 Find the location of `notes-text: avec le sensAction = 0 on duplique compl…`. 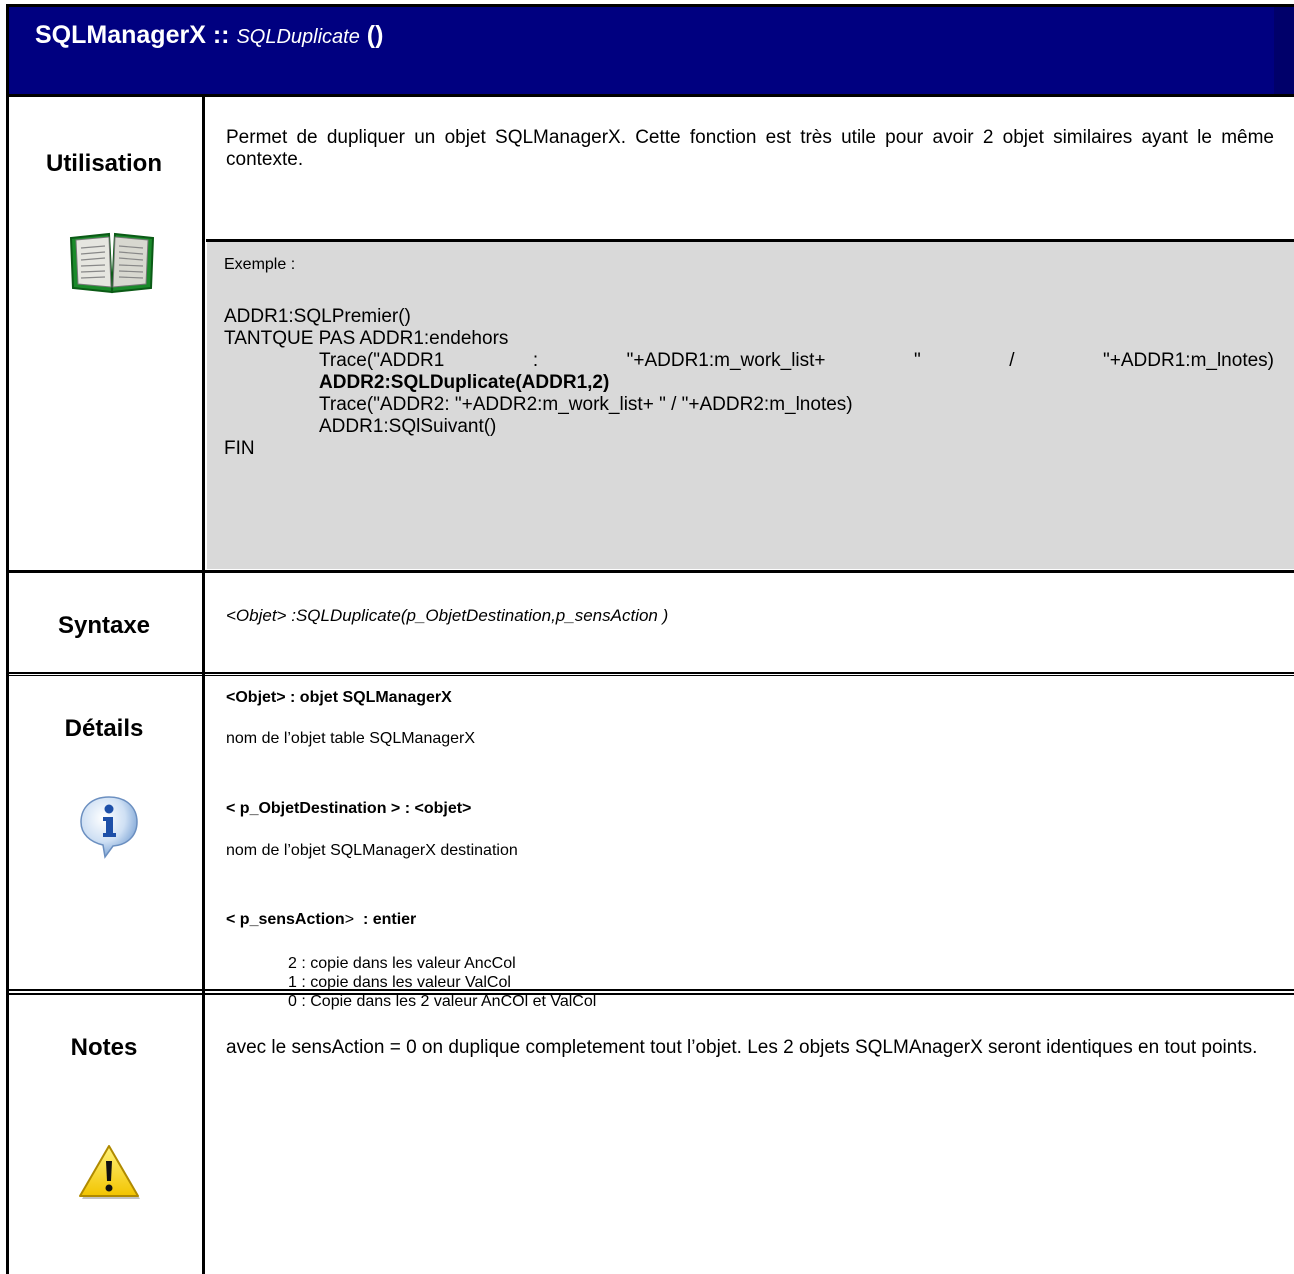

notes-text: avec le sensAction = 0 on duplique compl… is located at coordinates (742, 1047).